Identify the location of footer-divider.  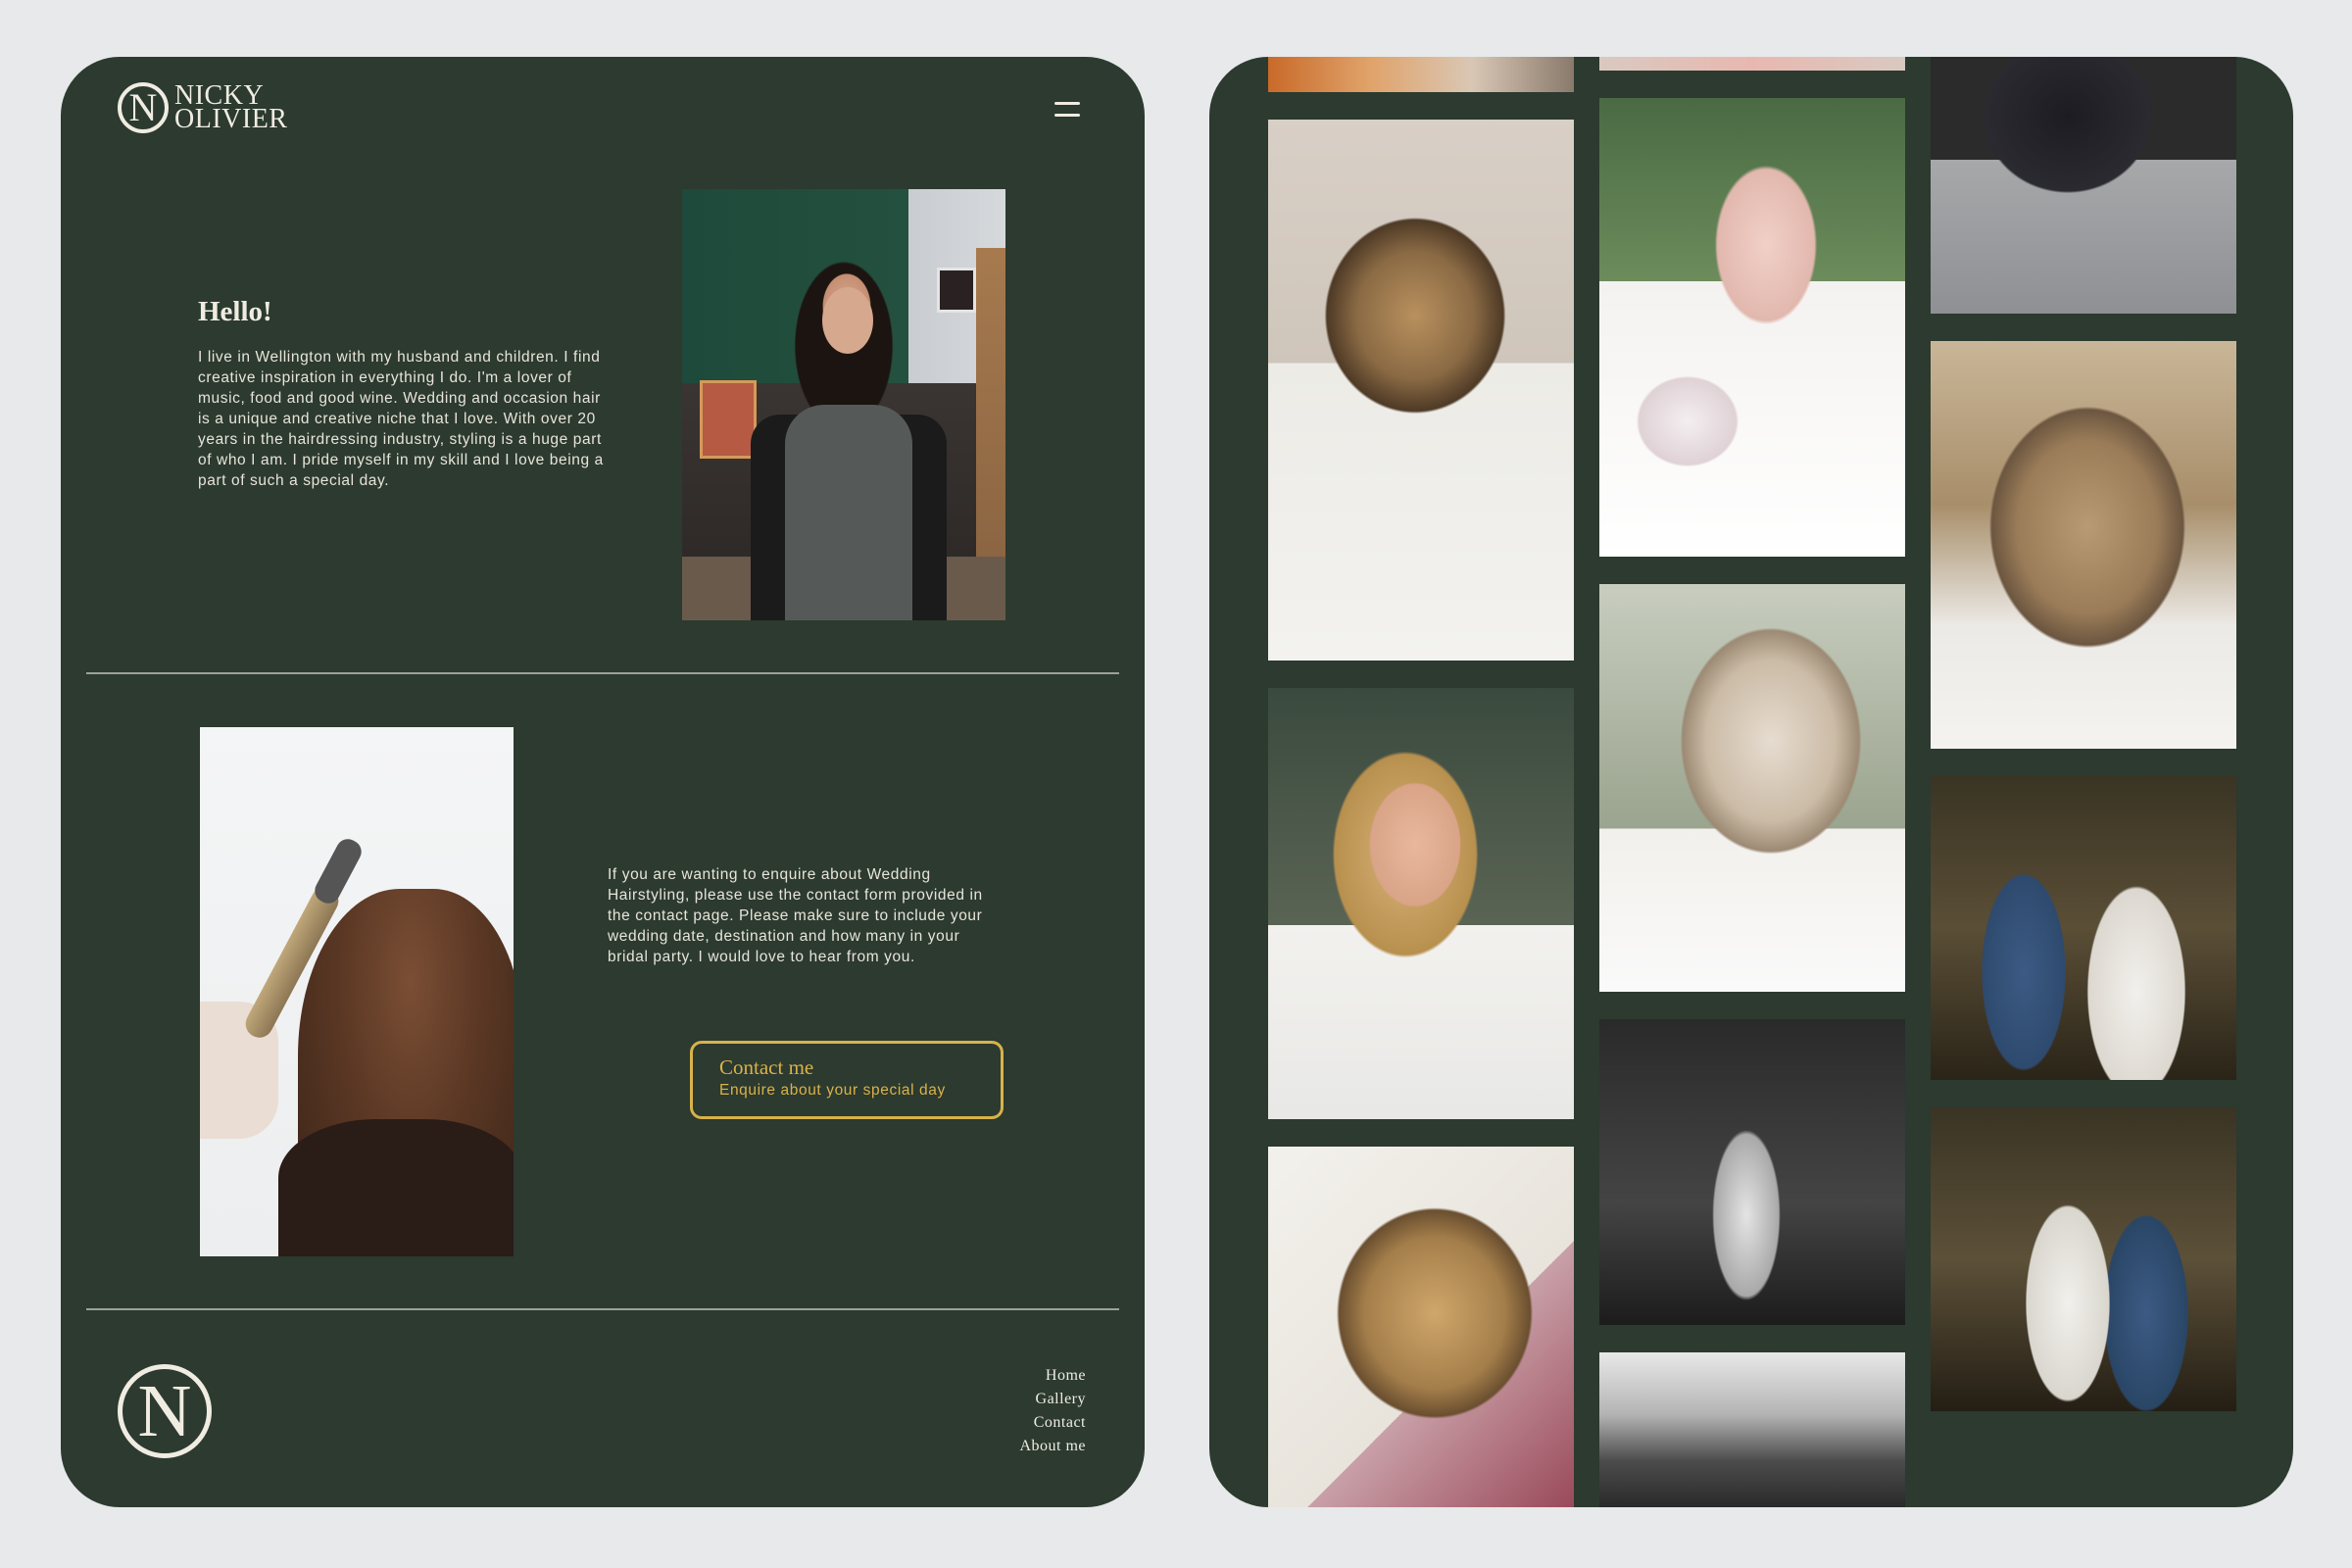
(602, 1309).